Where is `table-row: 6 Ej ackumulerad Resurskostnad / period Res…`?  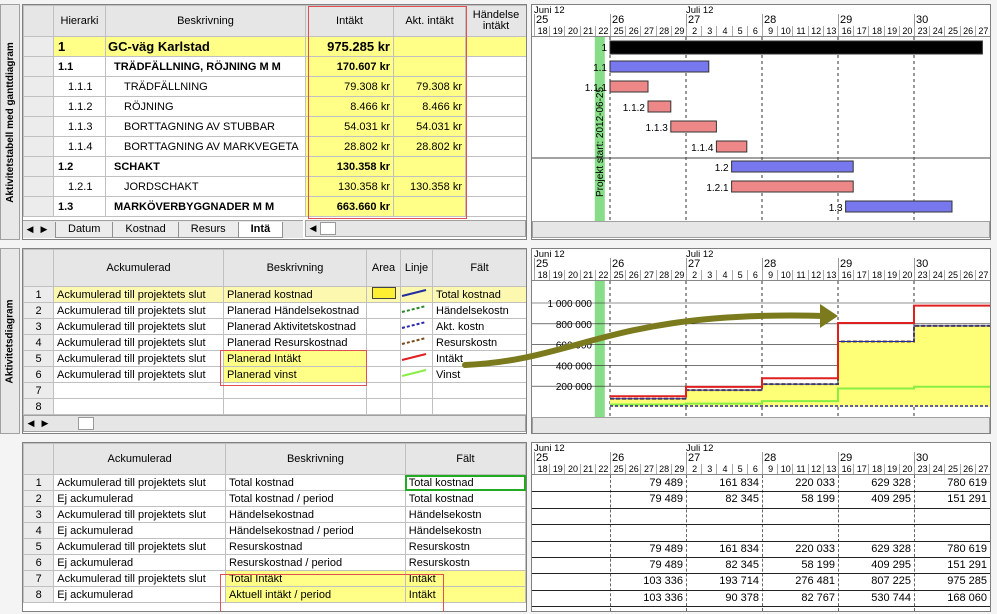
table-row: 6 Ej ackumulerad Resurskostnad / period Res… is located at coordinates (274, 562).